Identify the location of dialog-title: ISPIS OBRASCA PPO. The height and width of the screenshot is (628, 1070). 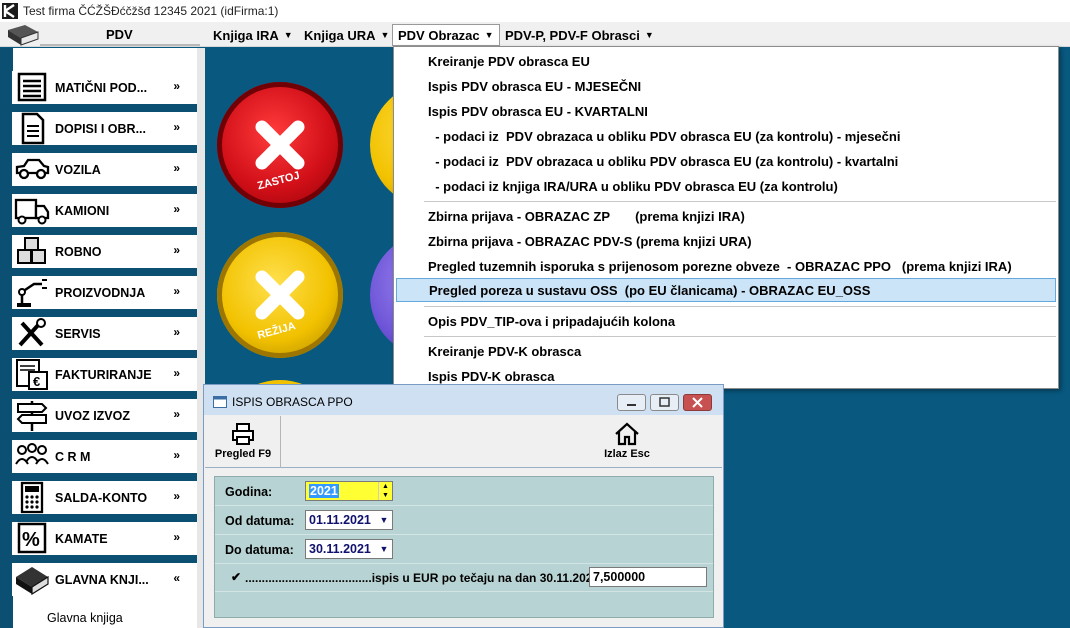
(292, 402).